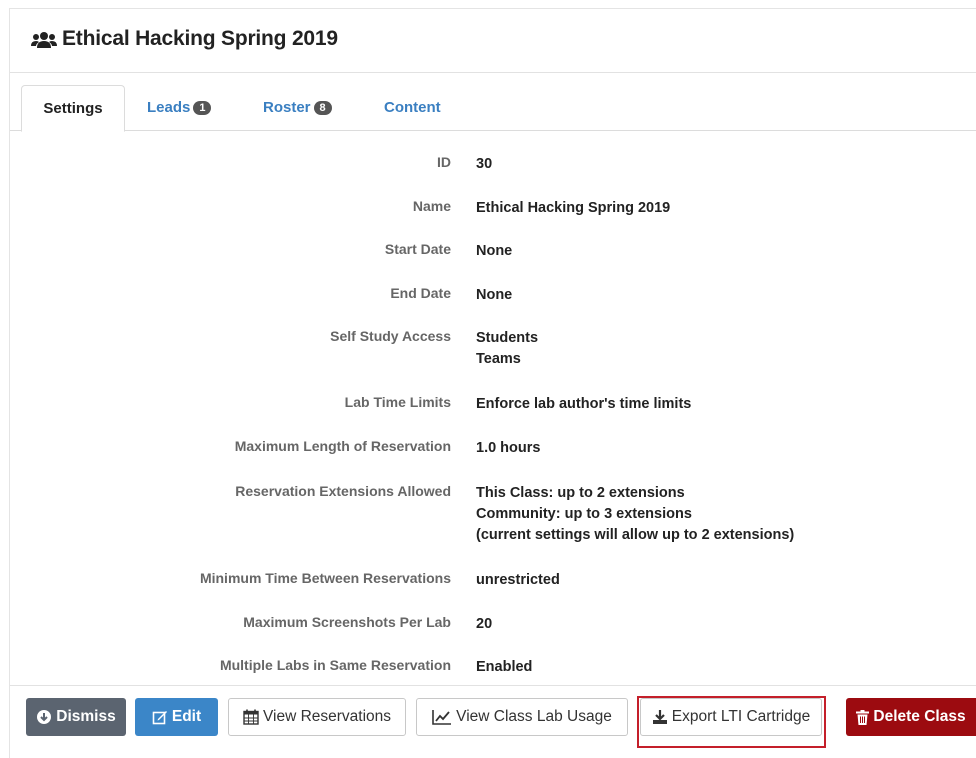 This screenshot has width=976, height=758. I want to click on dismiss-button: Dismiss, so click(76, 717).